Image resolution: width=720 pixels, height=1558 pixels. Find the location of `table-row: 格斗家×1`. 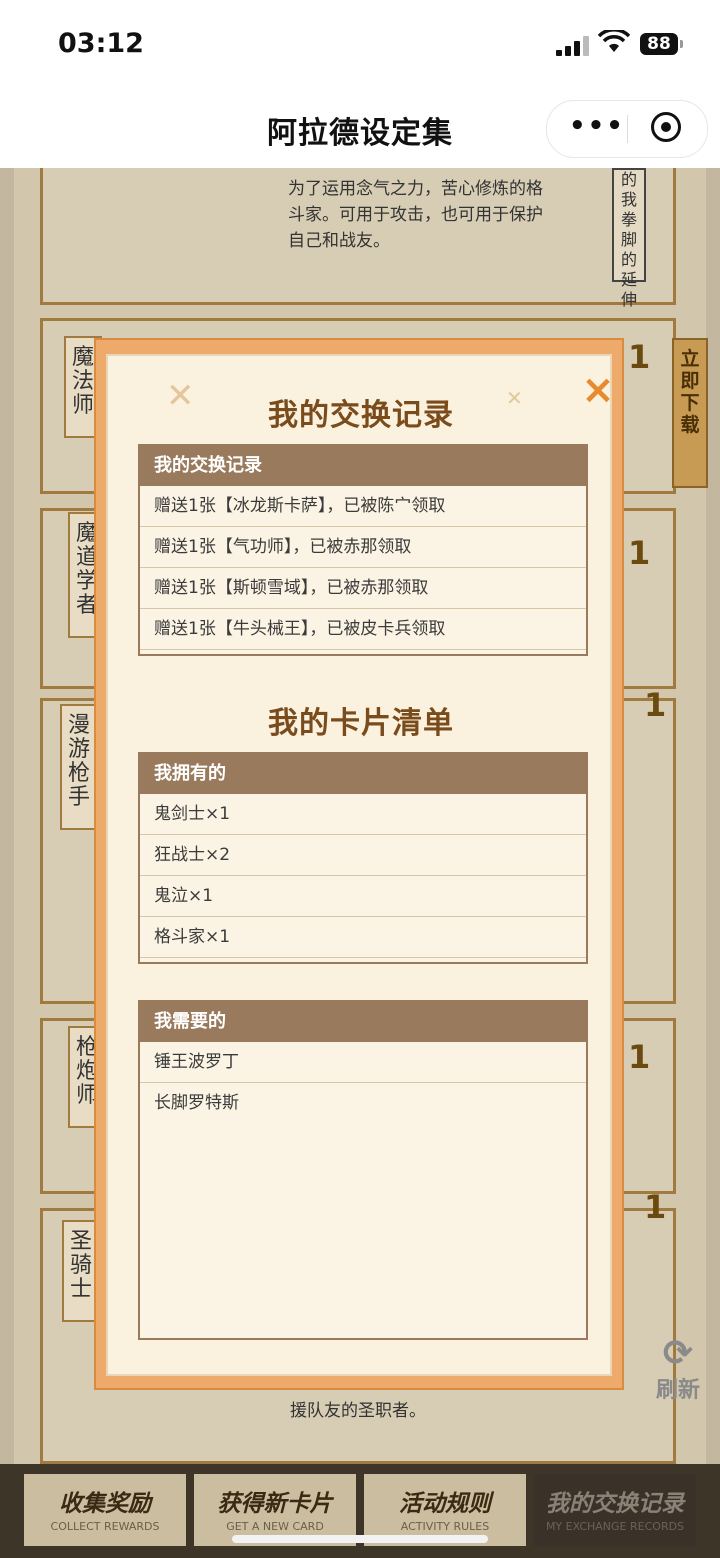

table-row: 格斗家×1 is located at coordinates (363, 937).